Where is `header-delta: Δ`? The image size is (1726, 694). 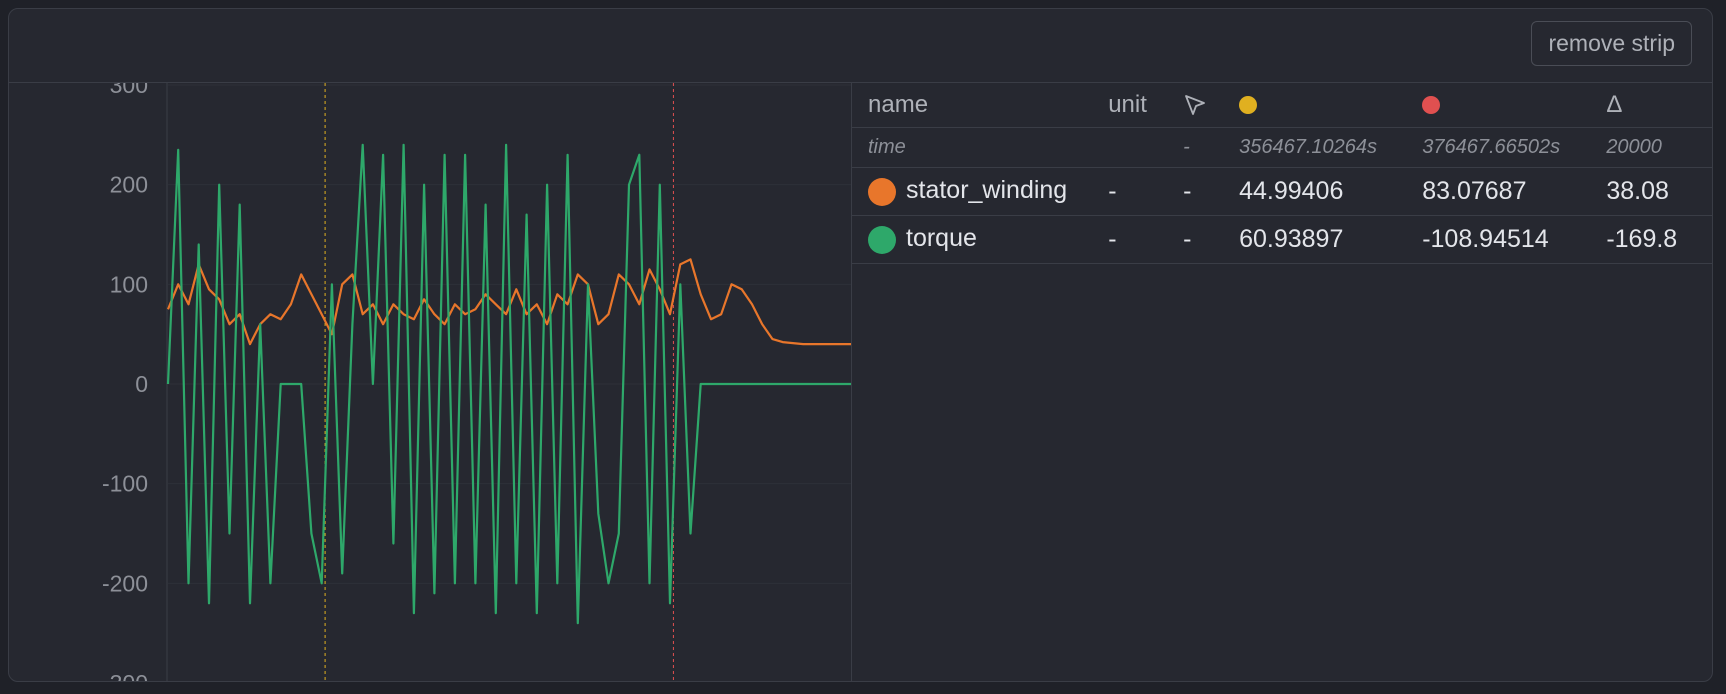 header-delta: Δ is located at coordinates (1651, 105).